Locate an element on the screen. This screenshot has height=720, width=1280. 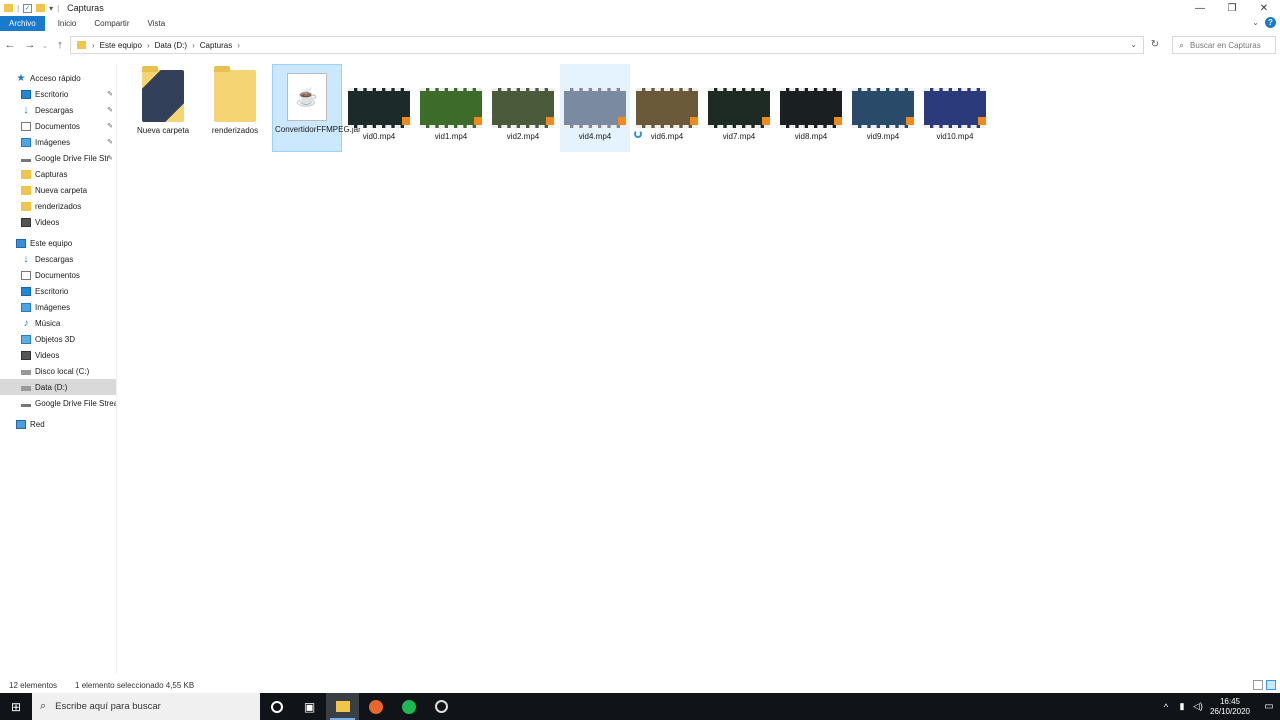
address-bar: › Este equipo › Data (D:) › Capturas › ⌄ is located at coordinates (607, 45).